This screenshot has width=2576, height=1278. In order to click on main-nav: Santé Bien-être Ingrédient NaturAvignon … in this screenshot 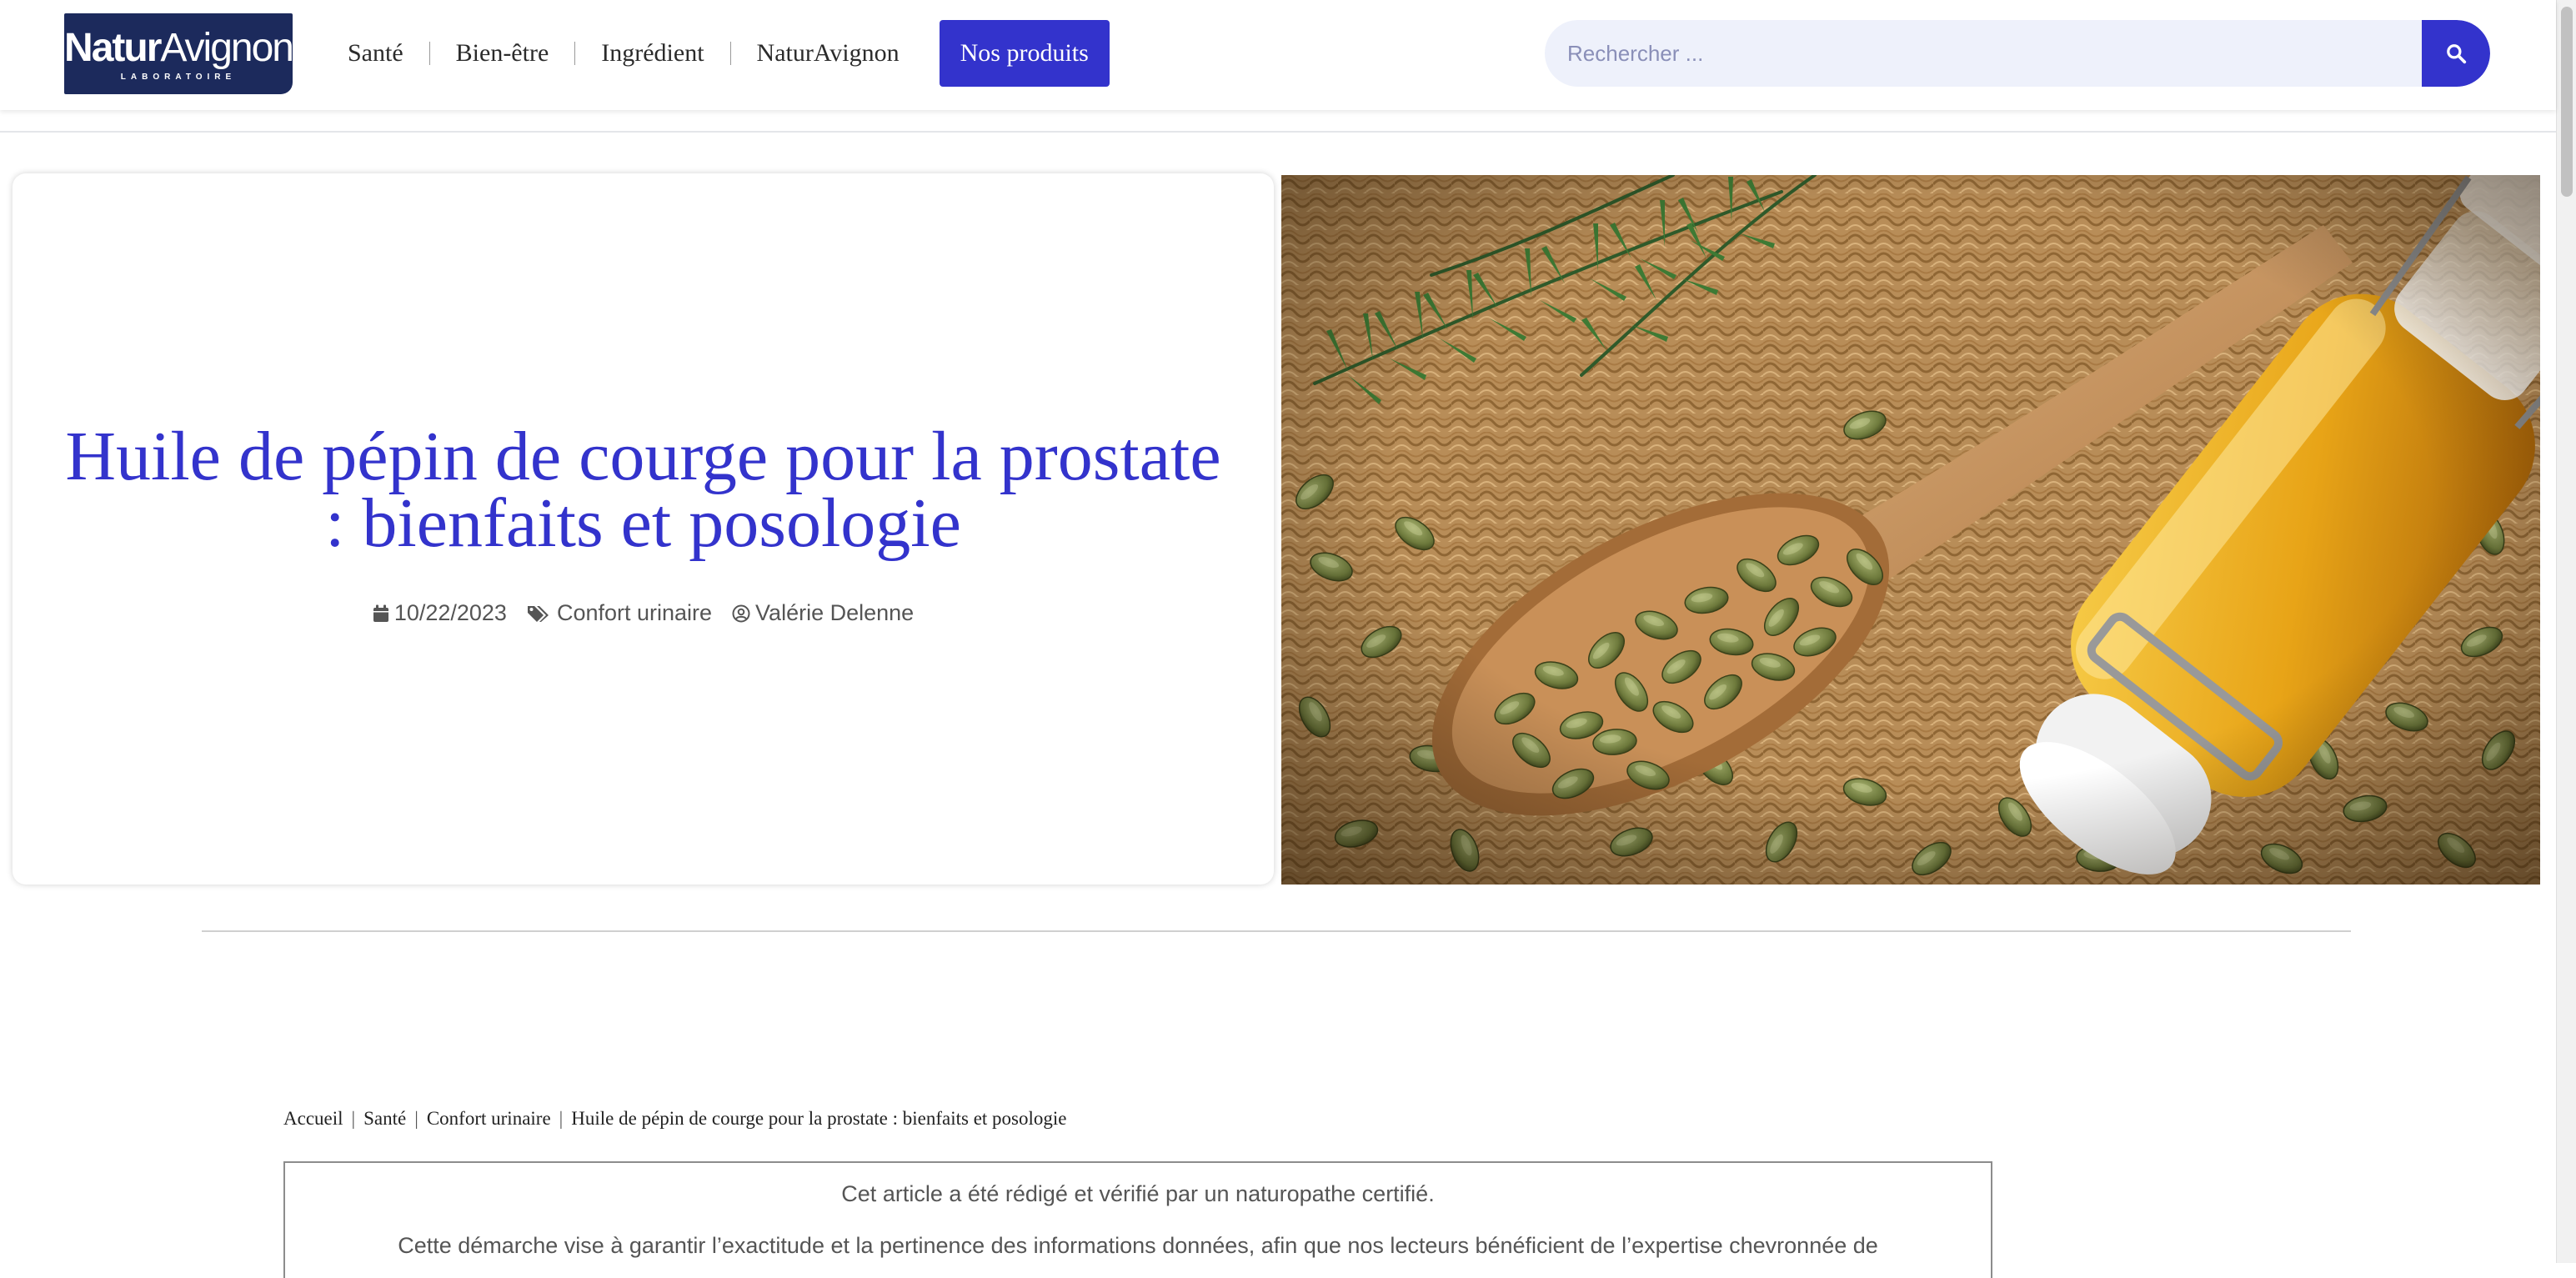, I will do `click(729, 53)`.